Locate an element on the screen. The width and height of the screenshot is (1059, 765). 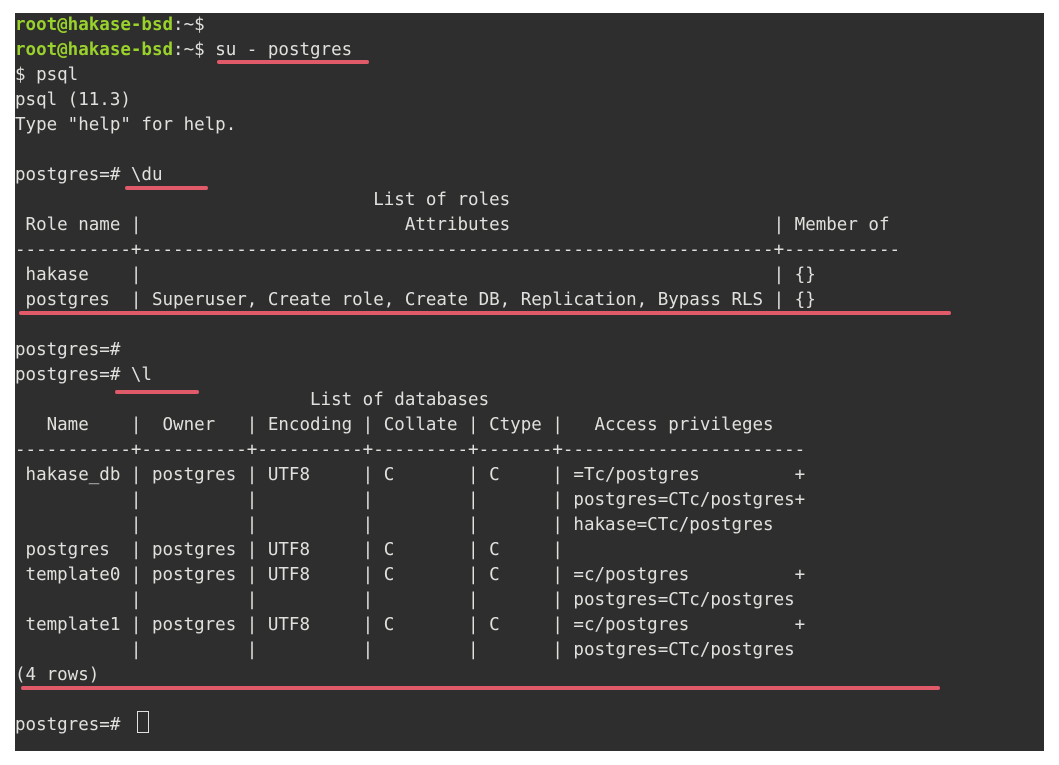
table-row: postgres | postgres | UTF8 | C | C | is located at coordinates (289, 550).